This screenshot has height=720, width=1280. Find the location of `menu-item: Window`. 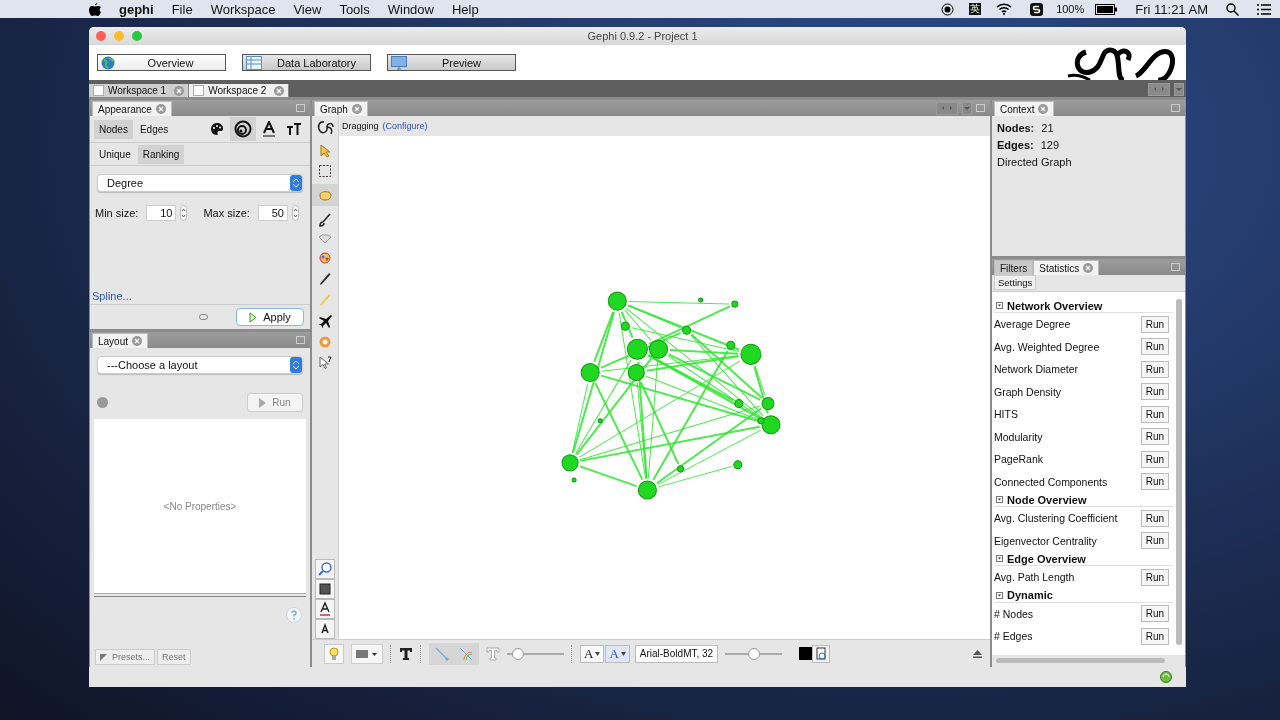

menu-item: Window is located at coordinates (410, 9).